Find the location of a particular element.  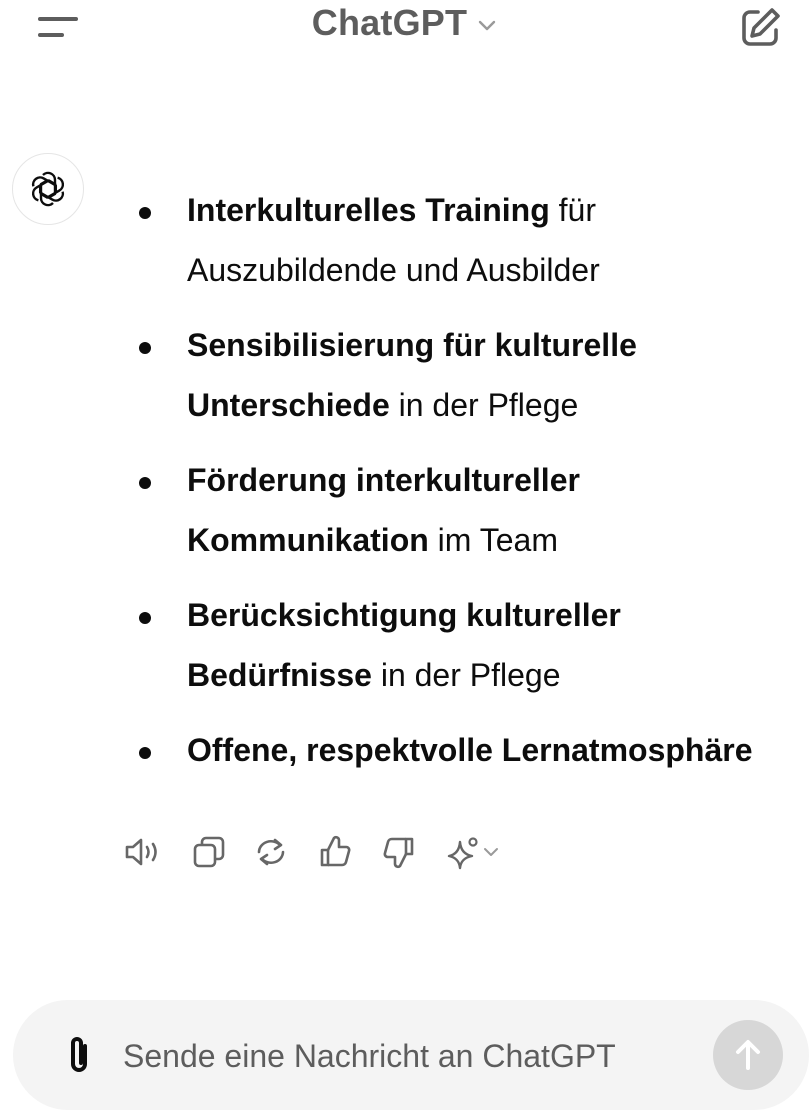

regenerate-icon is located at coordinates (271, 852).